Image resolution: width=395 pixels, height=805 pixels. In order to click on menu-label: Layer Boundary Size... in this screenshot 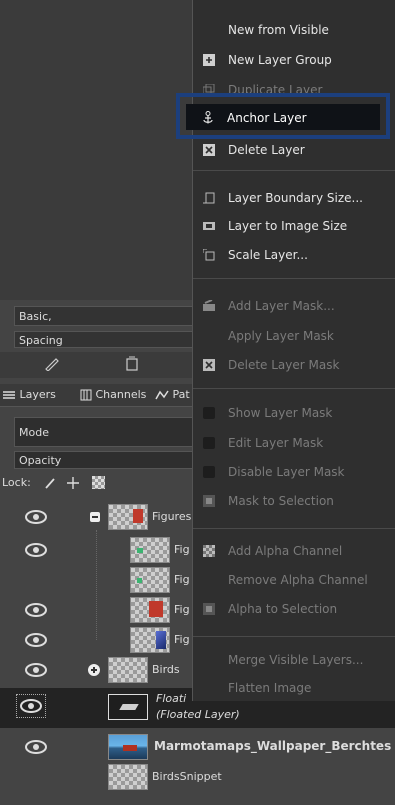, I will do `click(295, 198)`.